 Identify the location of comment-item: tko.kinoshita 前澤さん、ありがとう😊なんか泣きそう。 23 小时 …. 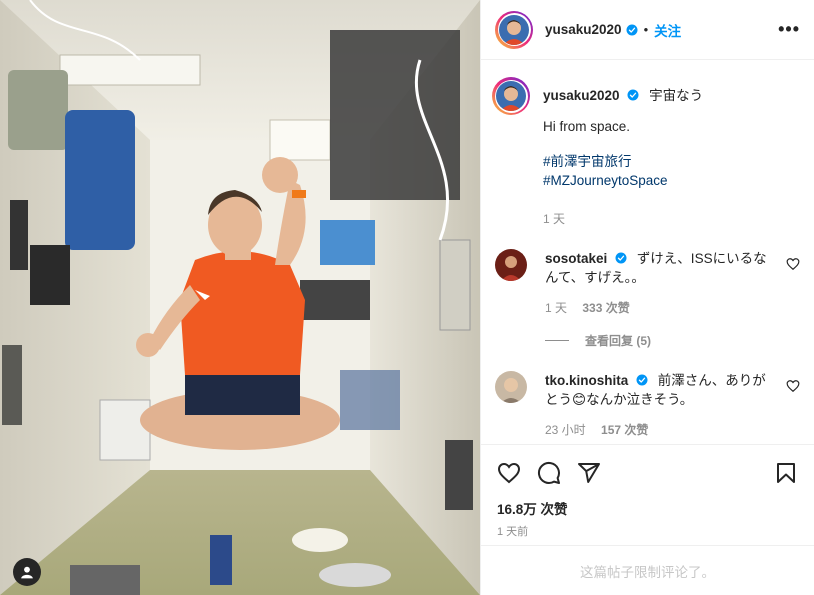
(647, 405).